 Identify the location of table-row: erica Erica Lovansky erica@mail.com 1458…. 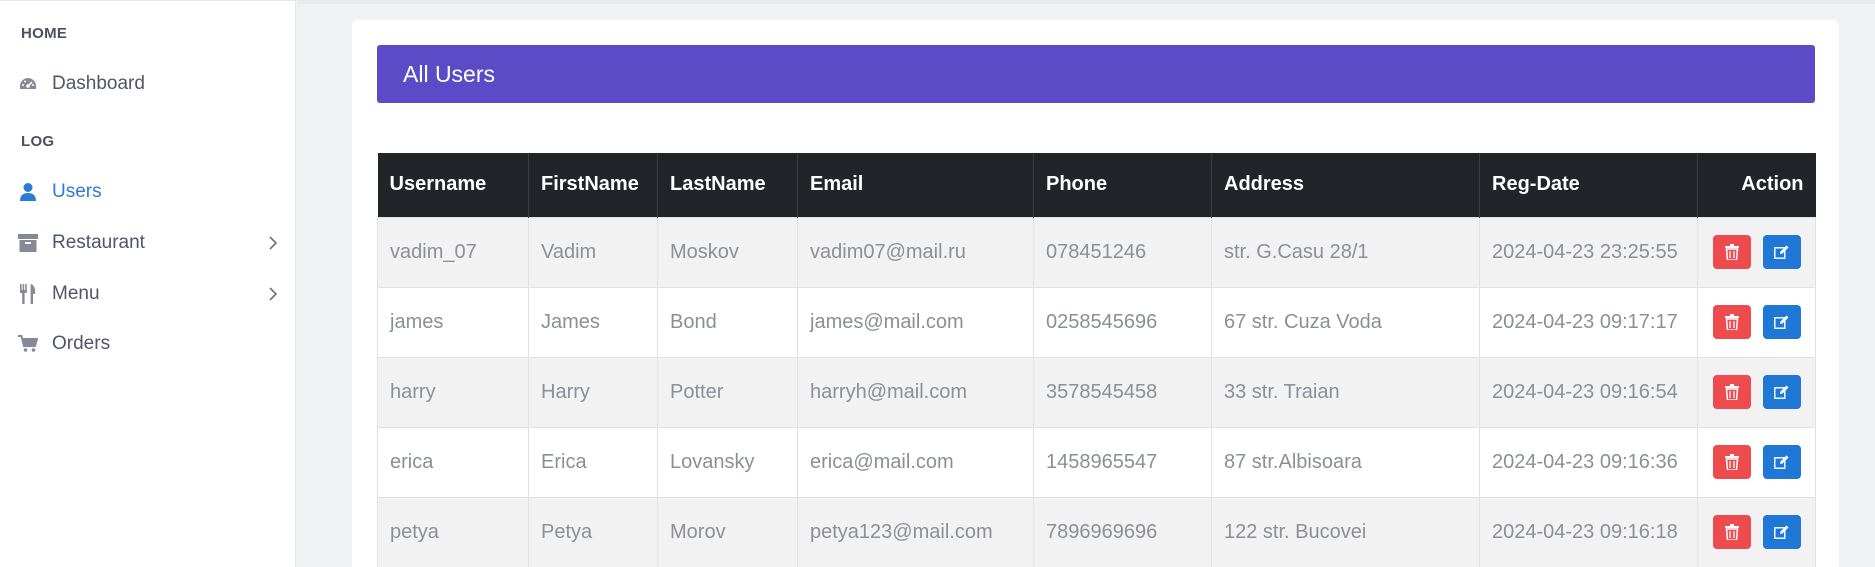
(1096, 462).